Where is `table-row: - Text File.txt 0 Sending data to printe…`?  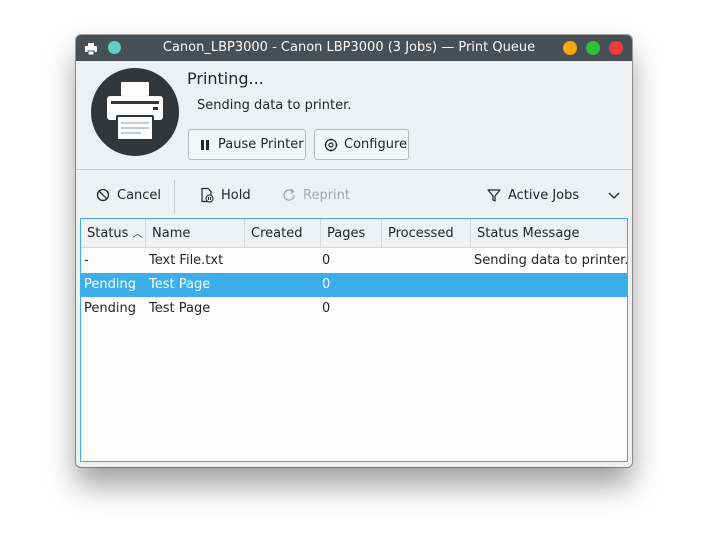 table-row: - Text File.txt 0 Sending data to printe… is located at coordinates (354, 261).